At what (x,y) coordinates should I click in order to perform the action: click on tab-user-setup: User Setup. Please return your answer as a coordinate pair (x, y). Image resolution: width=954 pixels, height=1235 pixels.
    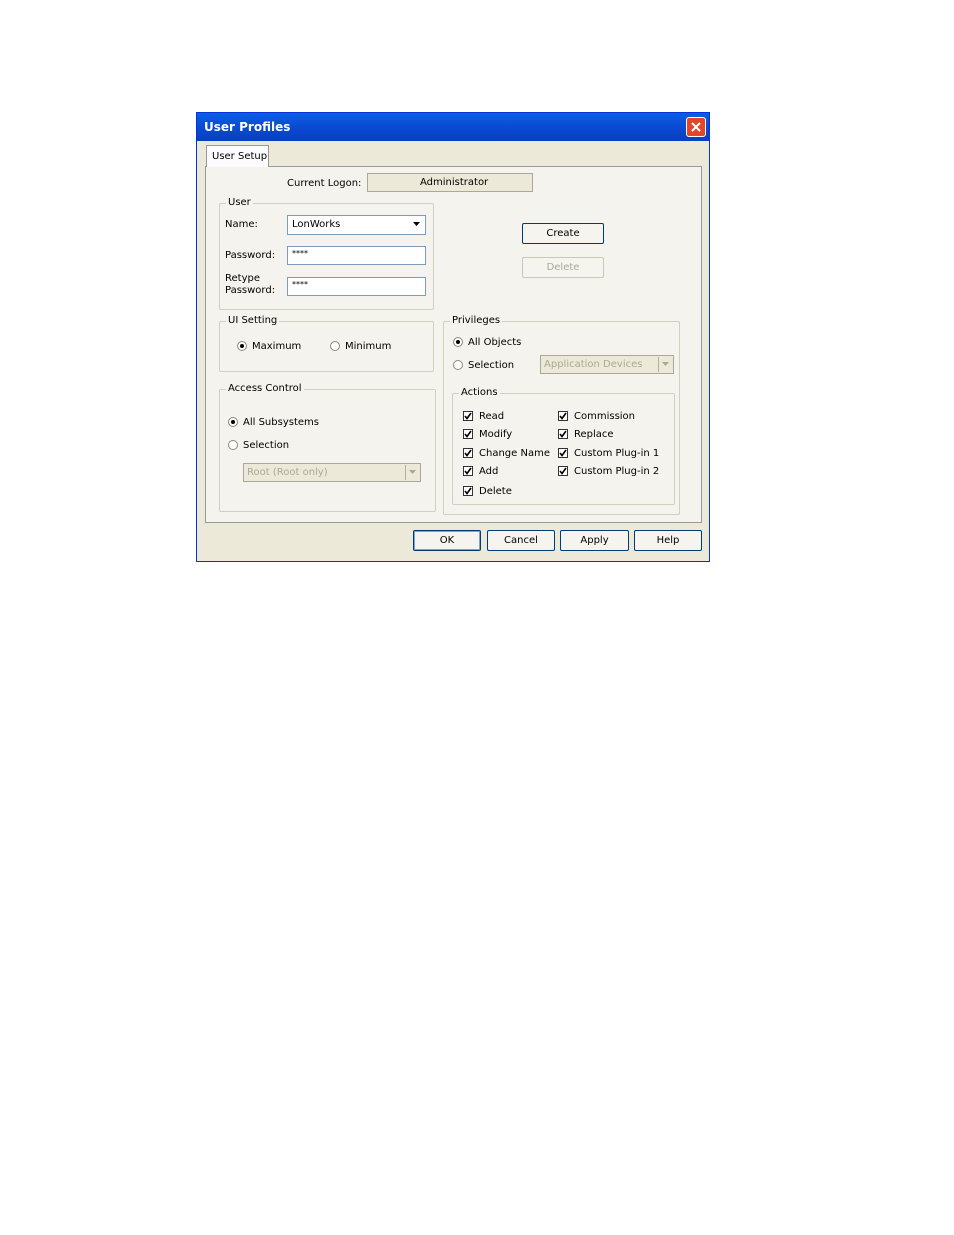
    Looking at the image, I should click on (237, 156).